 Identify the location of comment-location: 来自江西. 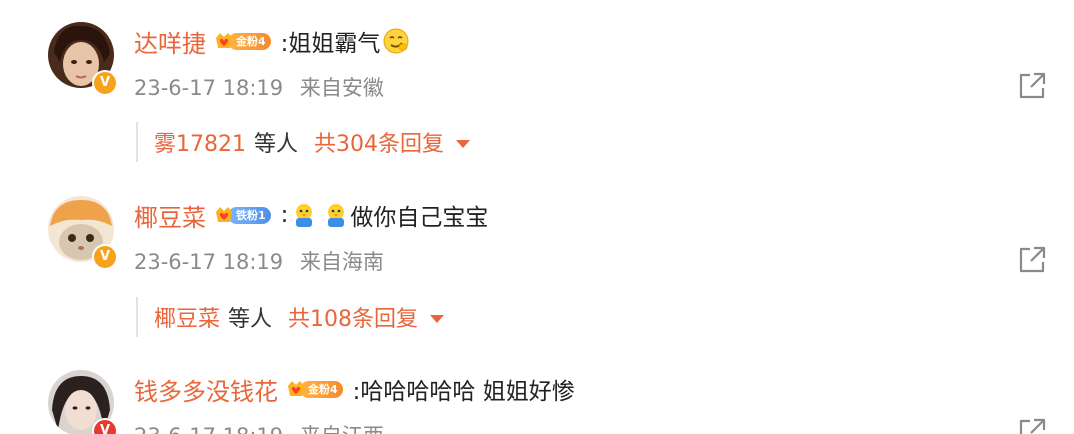
(342, 429).